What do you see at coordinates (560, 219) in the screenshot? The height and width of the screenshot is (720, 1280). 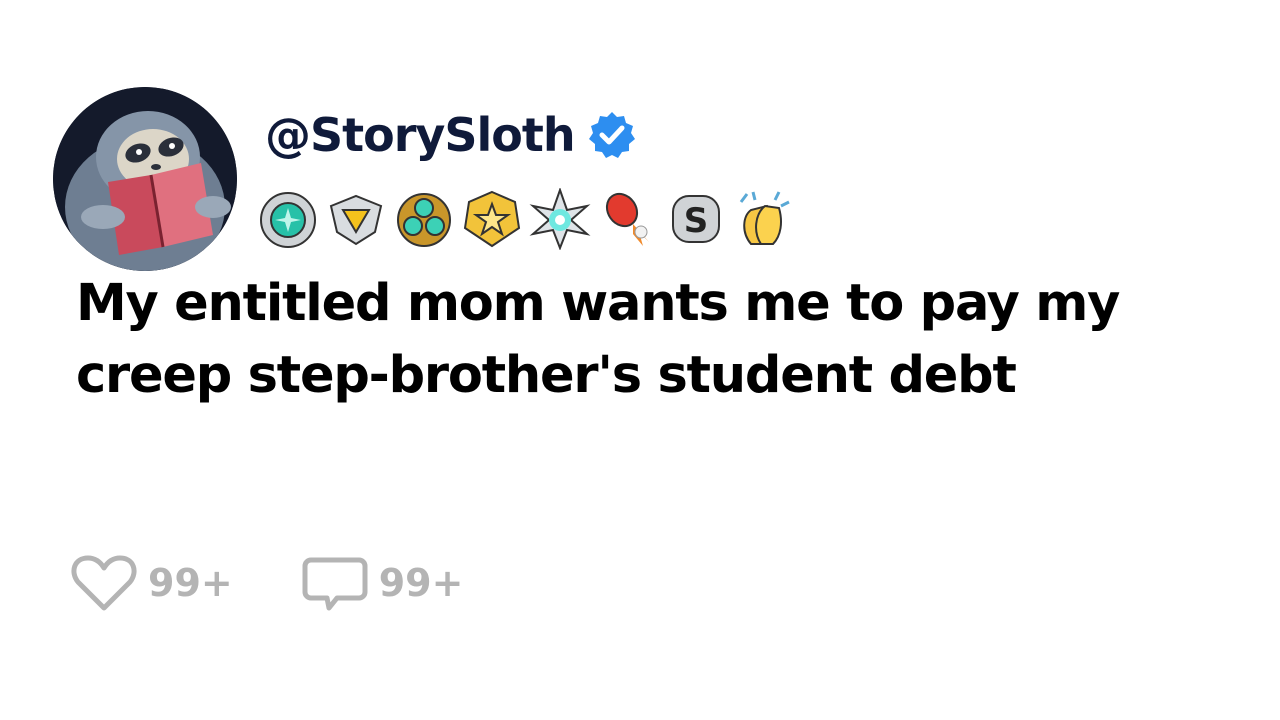 I see `crystal-burst-icon` at bounding box center [560, 219].